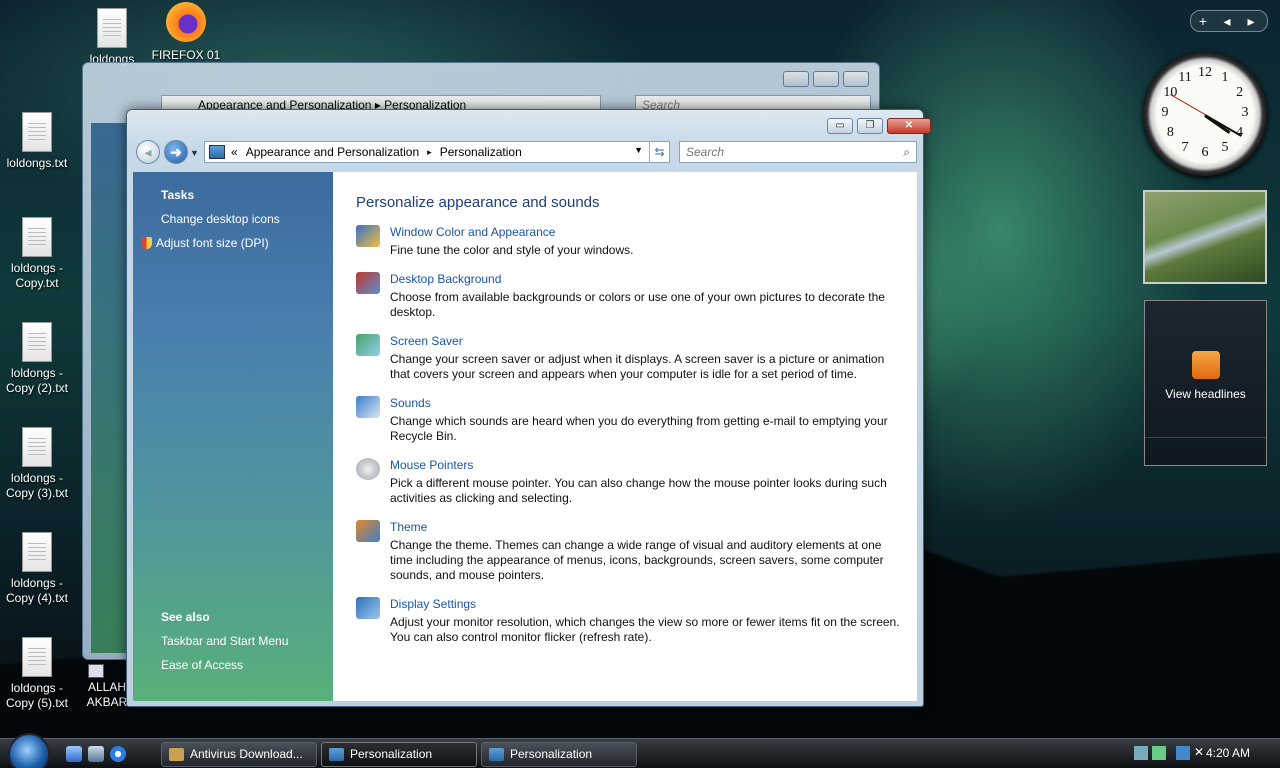  What do you see at coordinates (870, 126) in the screenshot?
I see `maximize-button: ❐` at bounding box center [870, 126].